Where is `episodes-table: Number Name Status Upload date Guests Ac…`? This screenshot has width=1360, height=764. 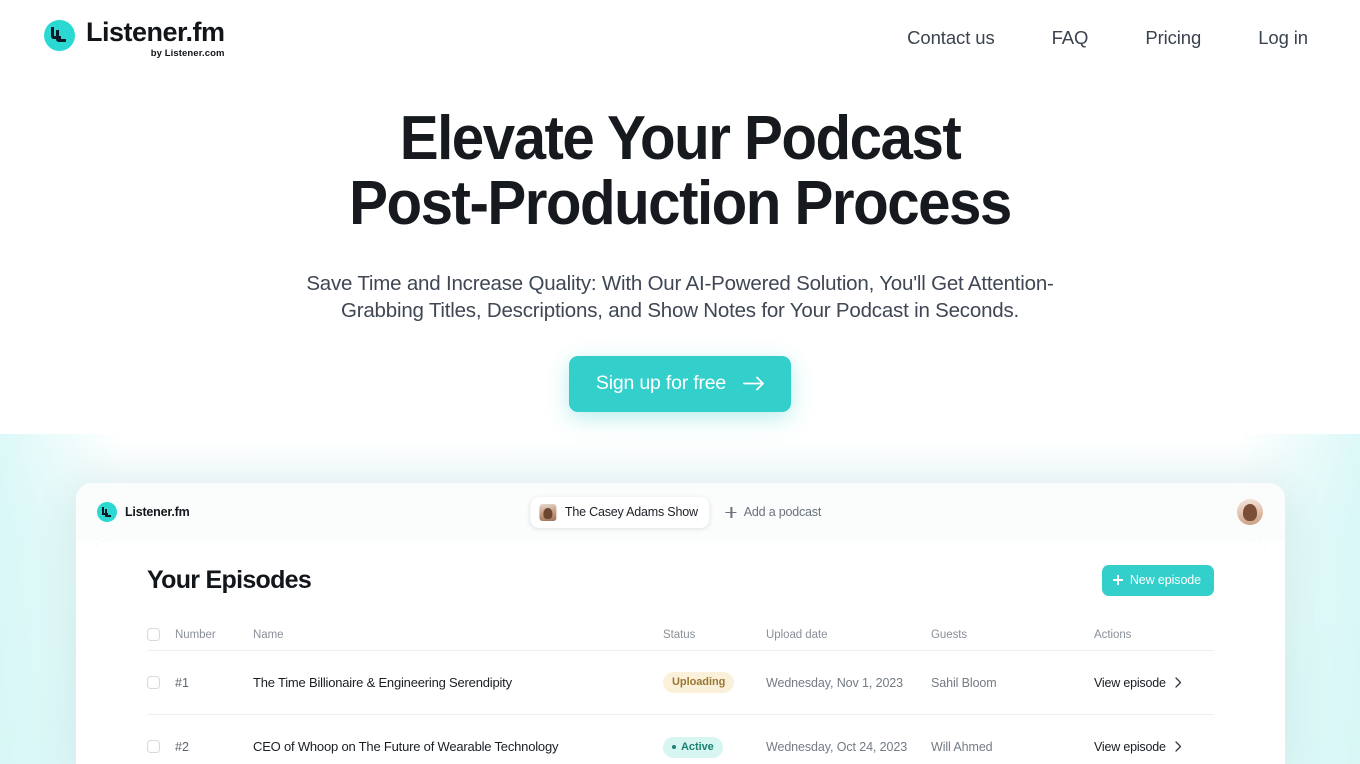 episodes-table: Number Name Status Upload date Guests Ac… is located at coordinates (680, 691).